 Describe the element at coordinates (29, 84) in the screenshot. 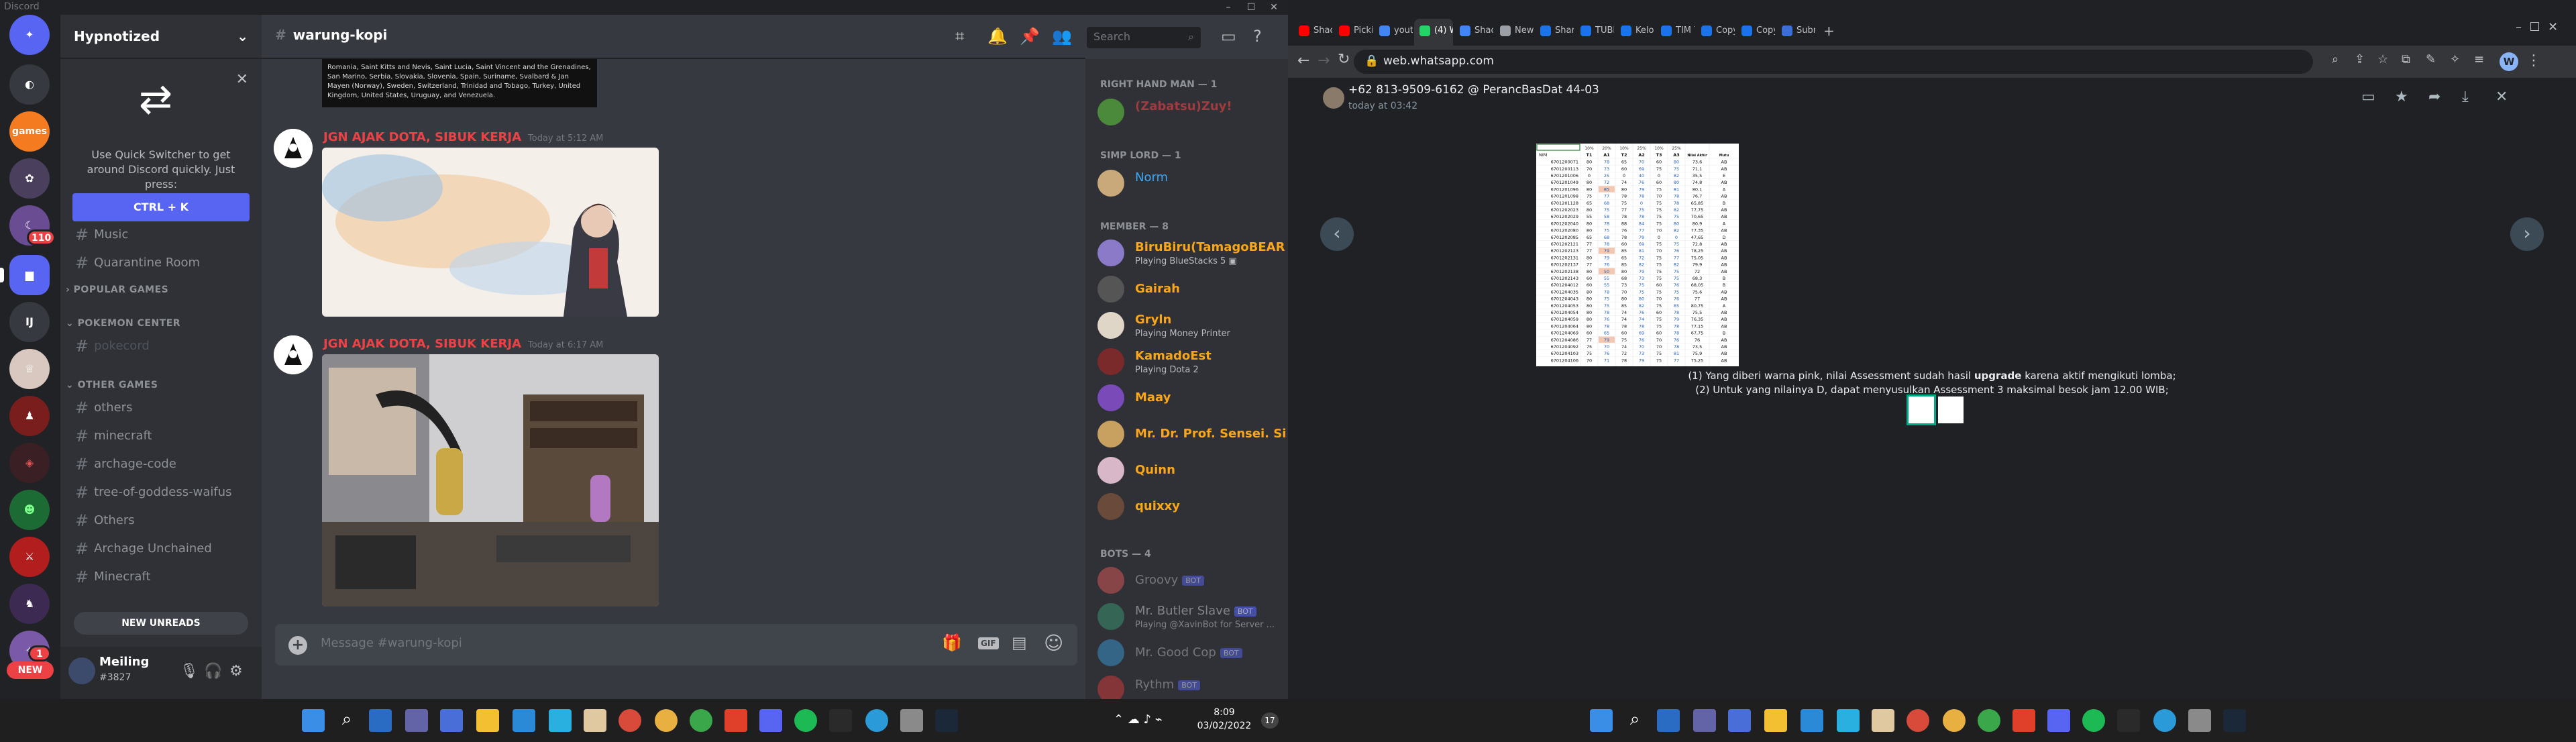

I see `server-icon: ◐` at that location.